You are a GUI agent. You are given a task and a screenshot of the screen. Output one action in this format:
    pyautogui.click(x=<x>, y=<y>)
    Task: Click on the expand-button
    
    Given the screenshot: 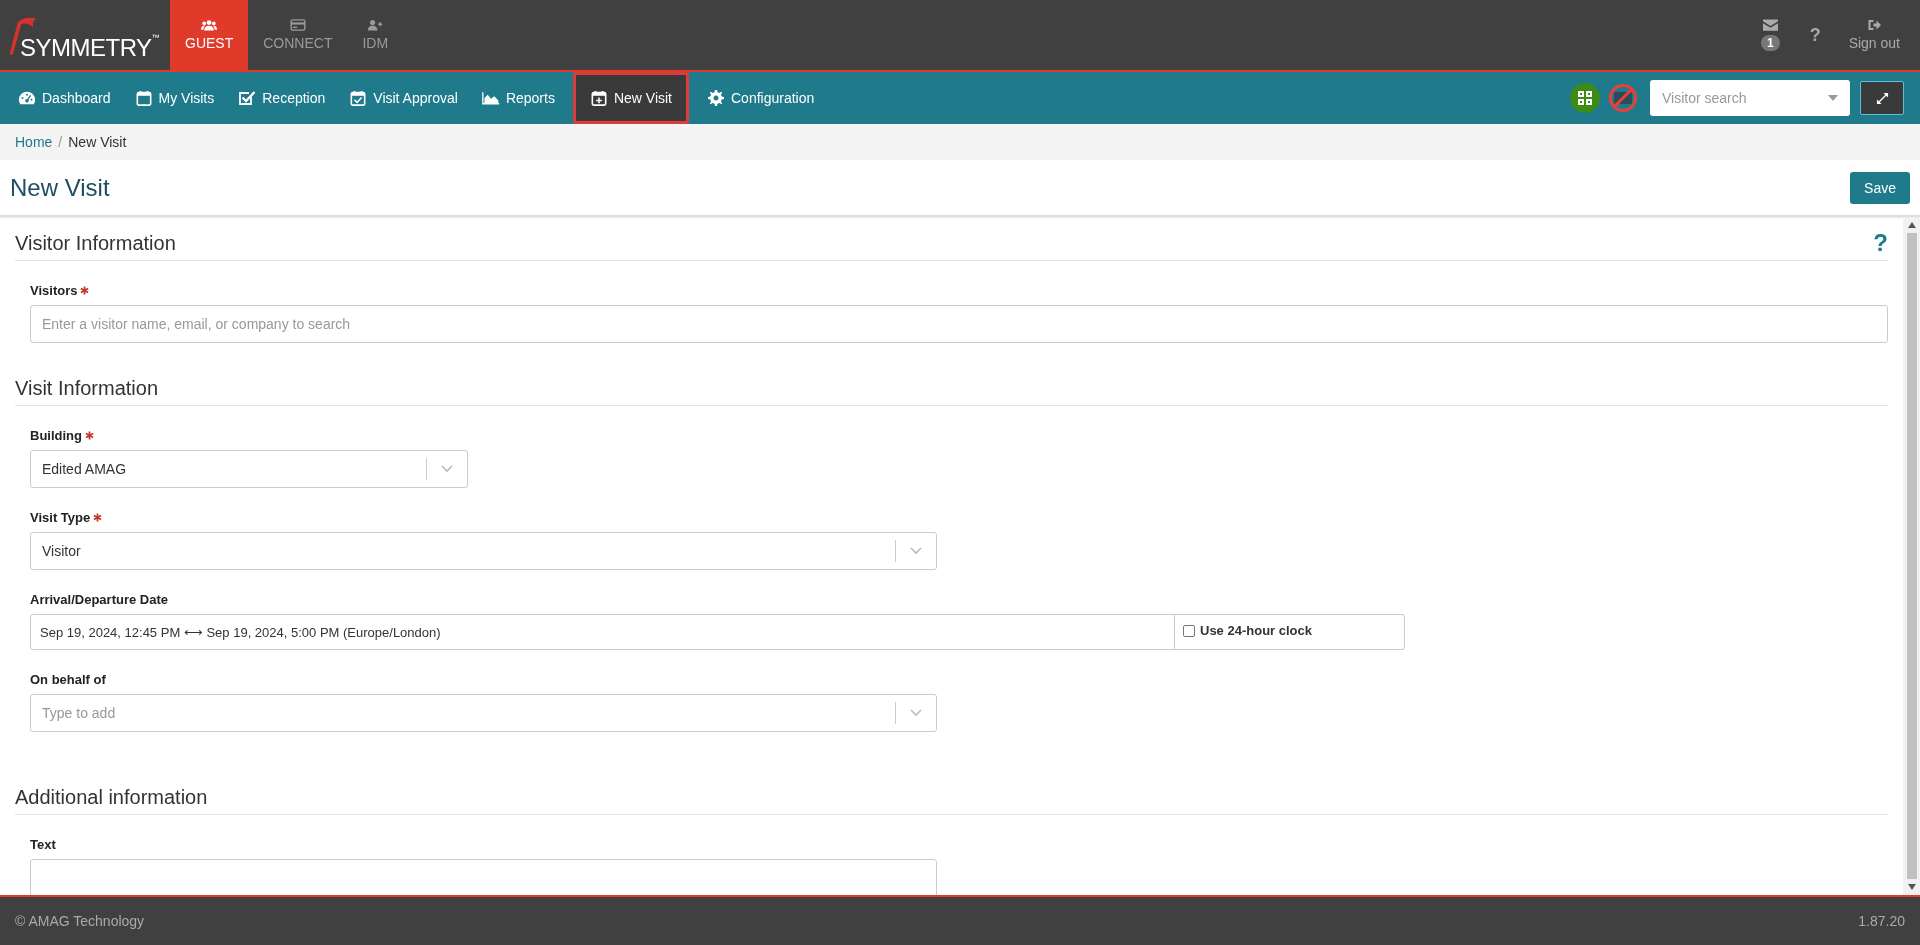 What is the action you would take?
    pyautogui.click(x=1882, y=98)
    